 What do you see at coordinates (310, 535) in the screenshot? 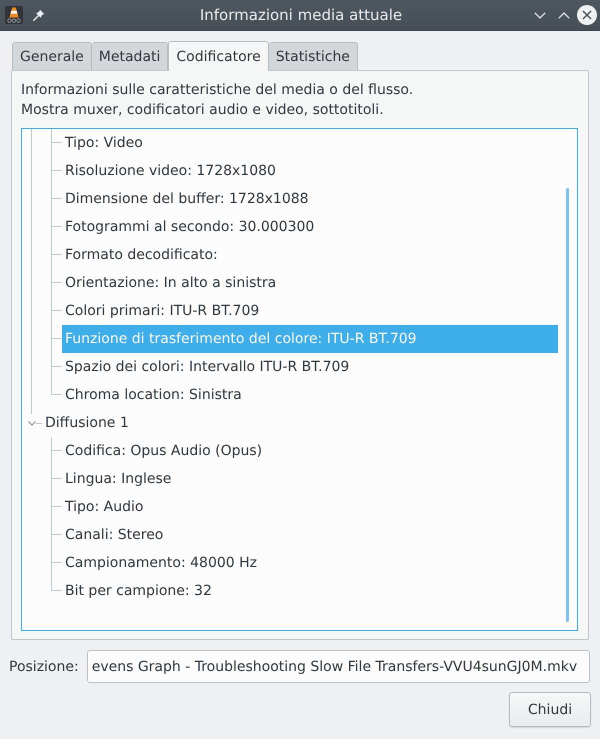
I see `tree-item: Canali: Stereo` at bounding box center [310, 535].